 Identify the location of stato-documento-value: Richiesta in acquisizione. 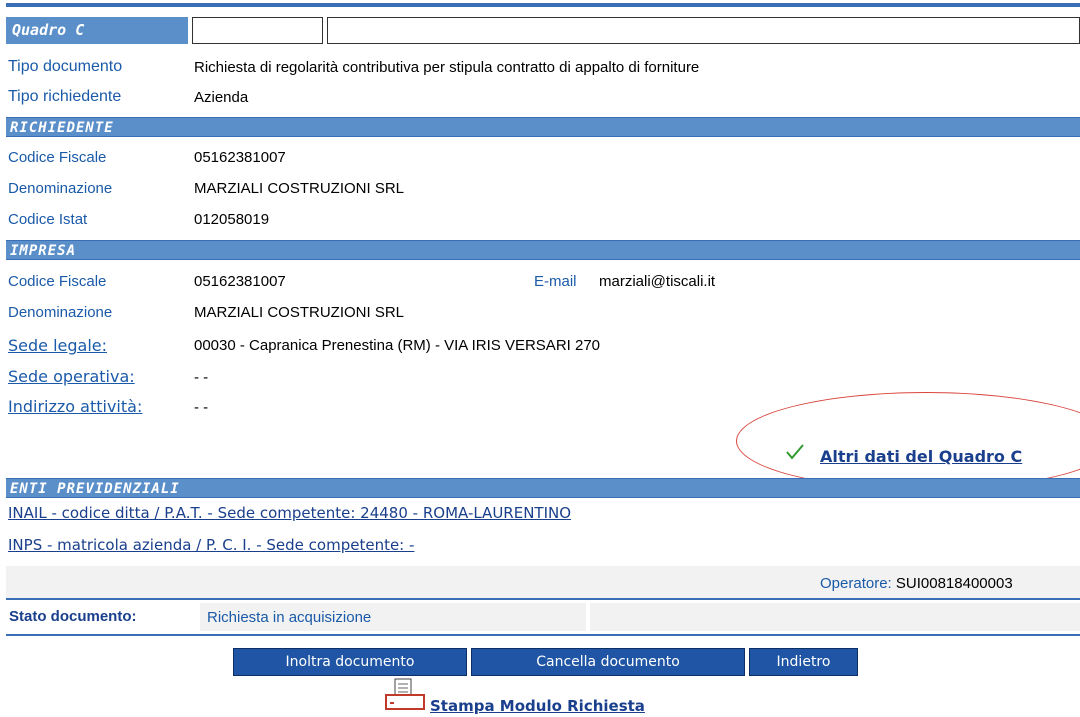
(289, 617).